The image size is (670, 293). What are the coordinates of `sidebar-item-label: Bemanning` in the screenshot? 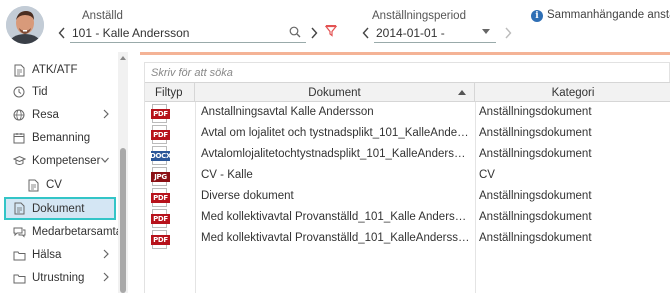 It's located at (61, 138).